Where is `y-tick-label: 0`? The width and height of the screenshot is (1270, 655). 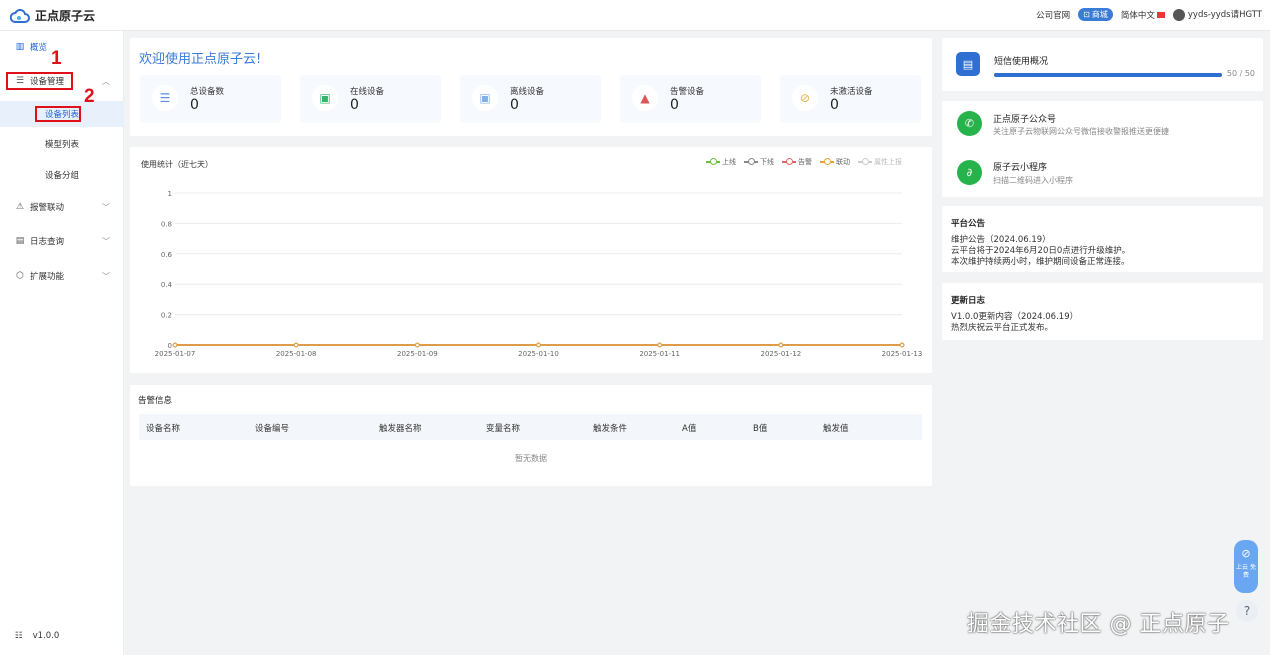
y-tick-label: 0 is located at coordinates (170, 346).